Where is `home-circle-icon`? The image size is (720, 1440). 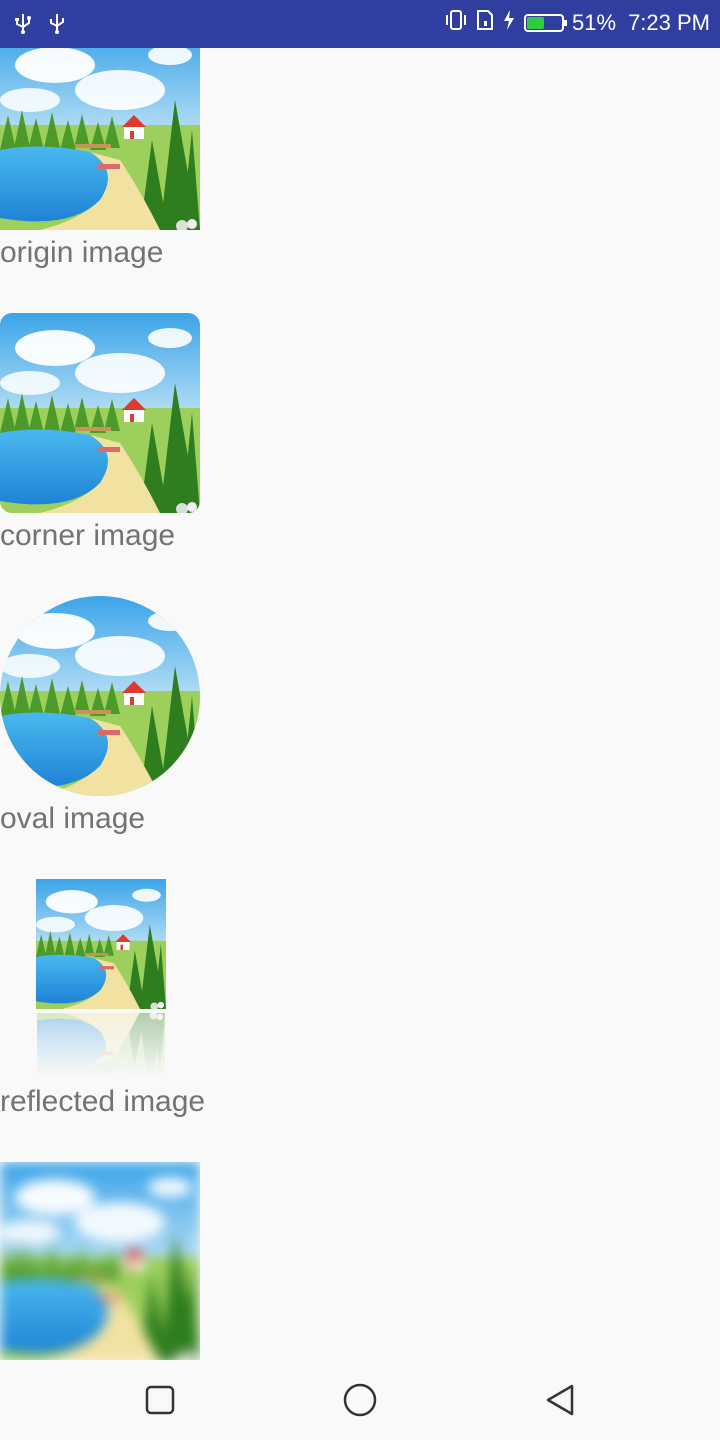 home-circle-icon is located at coordinates (360, 1400).